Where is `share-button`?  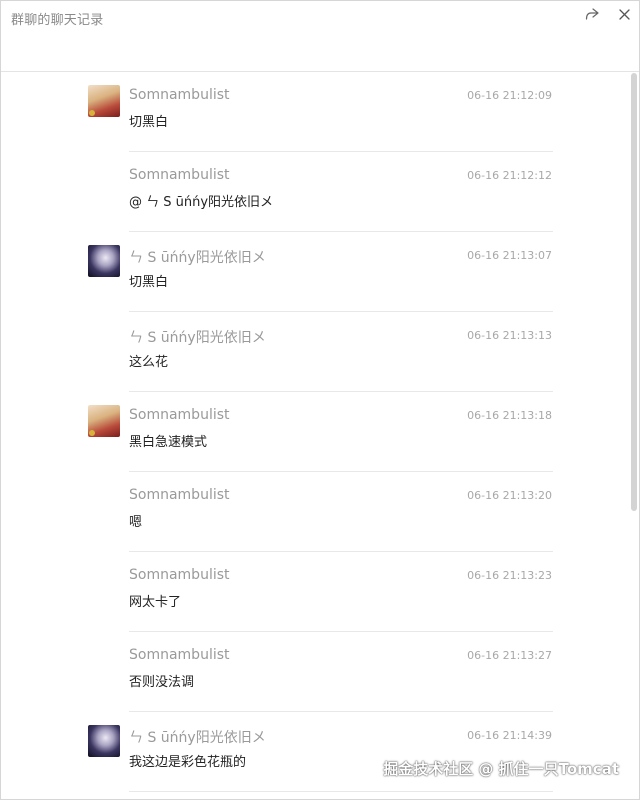
share-button is located at coordinates (592, 14).